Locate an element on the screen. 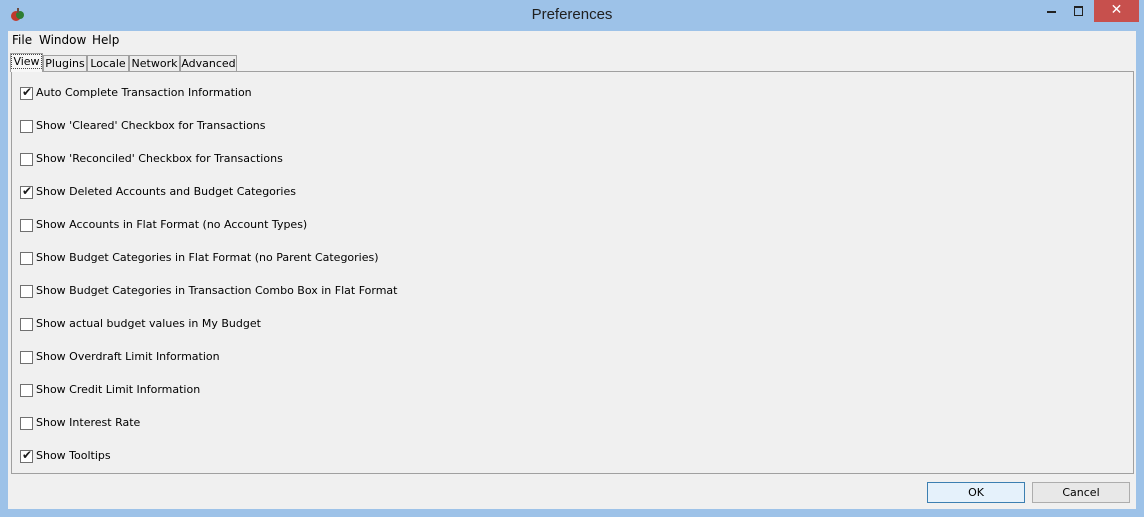 Image resolution: width=1144 pixels, height=517 pixels. menu-window: Window is located at coordinates (62, 40).